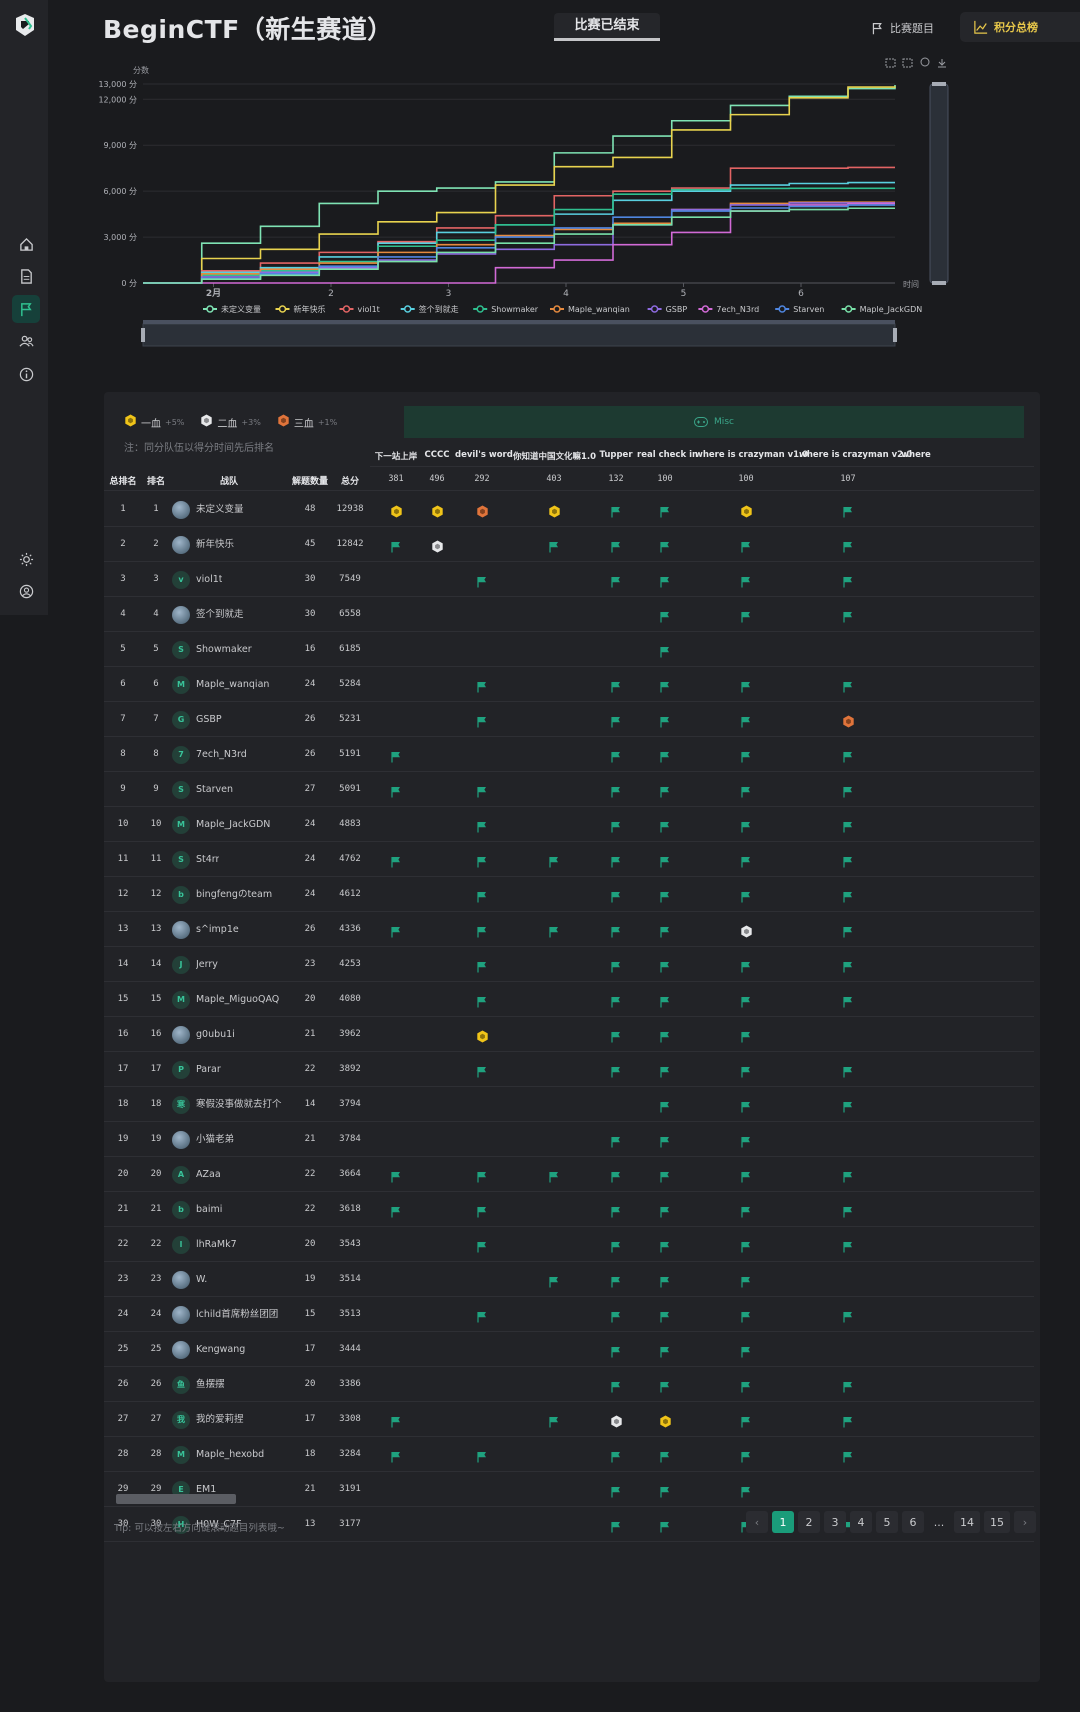 This screenshot has width=1080, height=1712. I want to click on zoom-handle-right, so click(895, 335).